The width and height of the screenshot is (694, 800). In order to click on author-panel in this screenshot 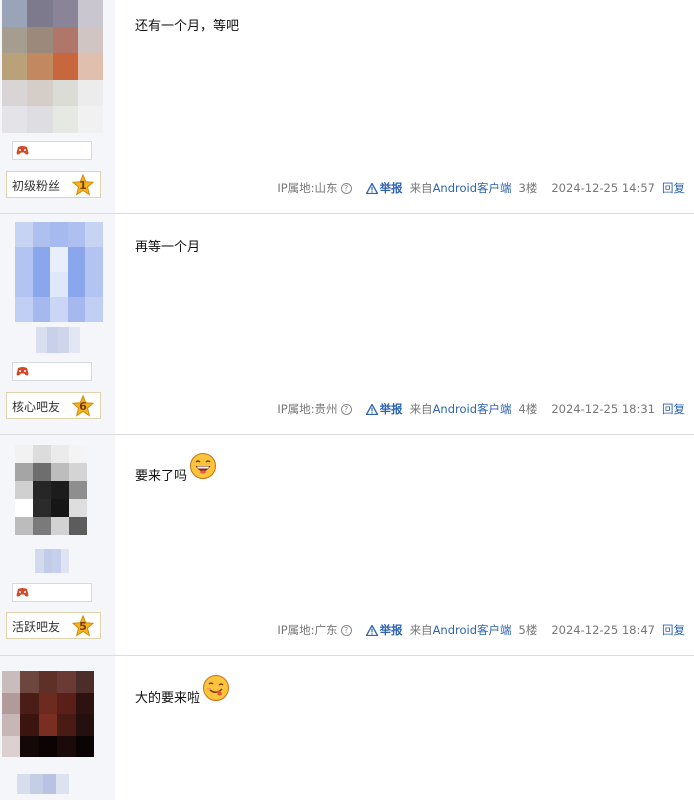, I will do `click(57, 728)`.